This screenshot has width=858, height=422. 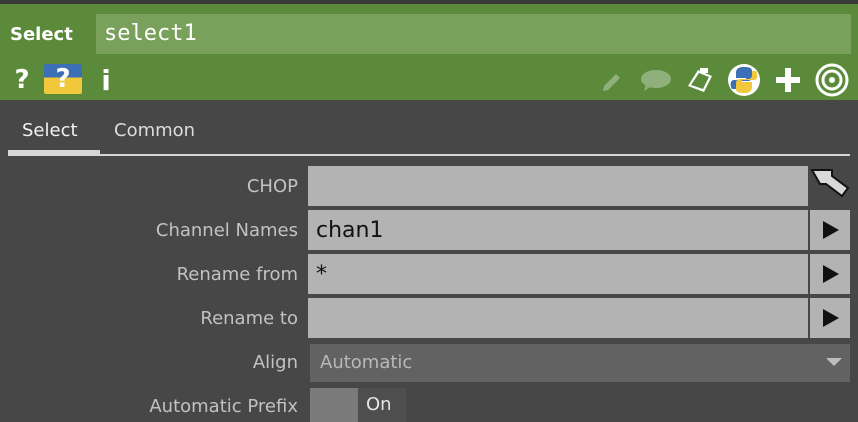 I want to click on rename-to-menu-button, so click(x=830, y=318).